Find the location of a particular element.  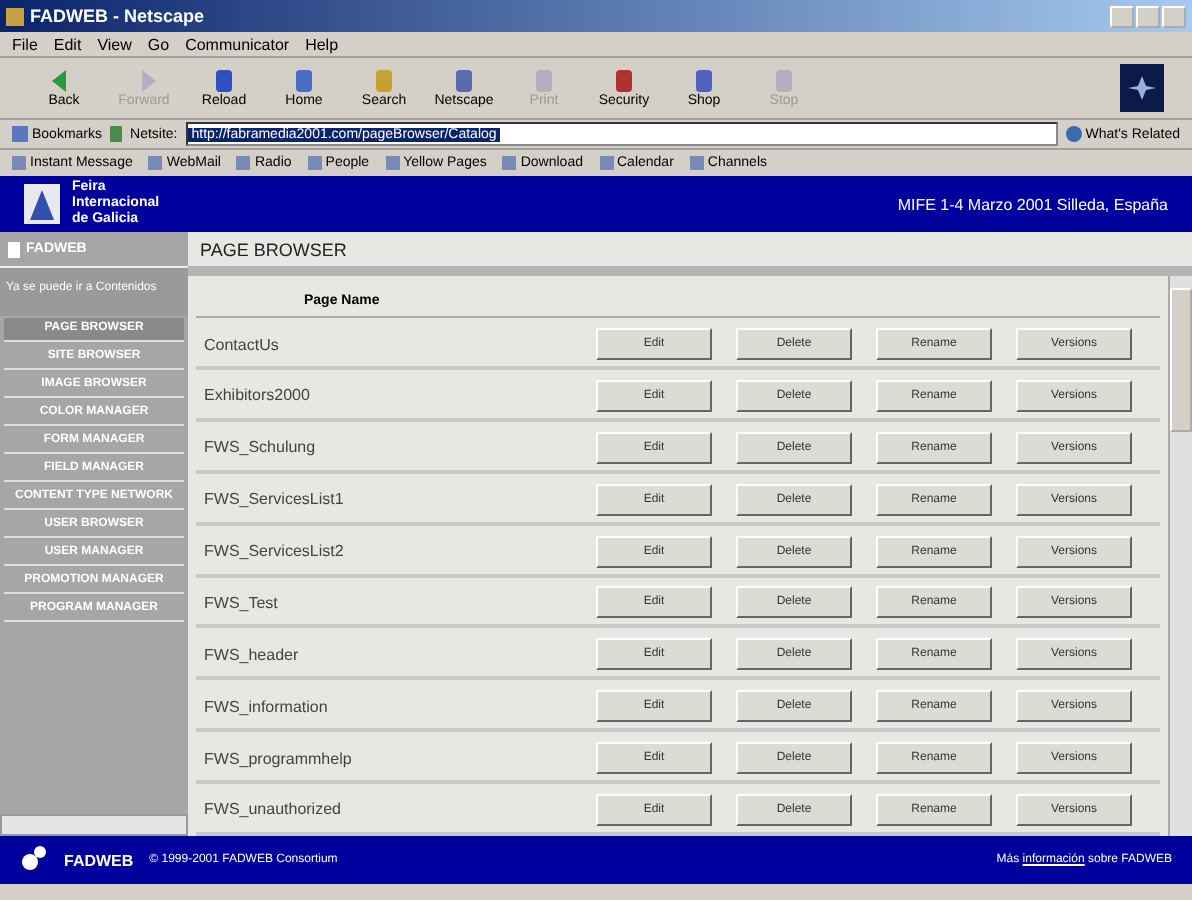

menu-item: Go is located at coordinates (158, 44).